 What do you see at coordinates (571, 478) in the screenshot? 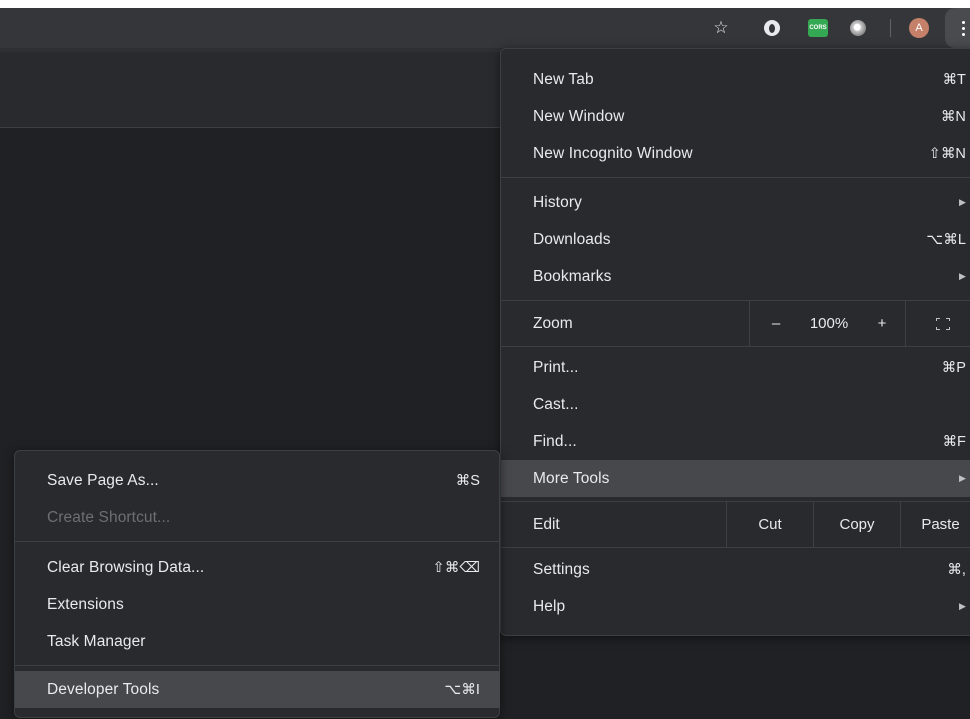
I see `menu-item-label: More Tools` at bounding box center [571, 478].